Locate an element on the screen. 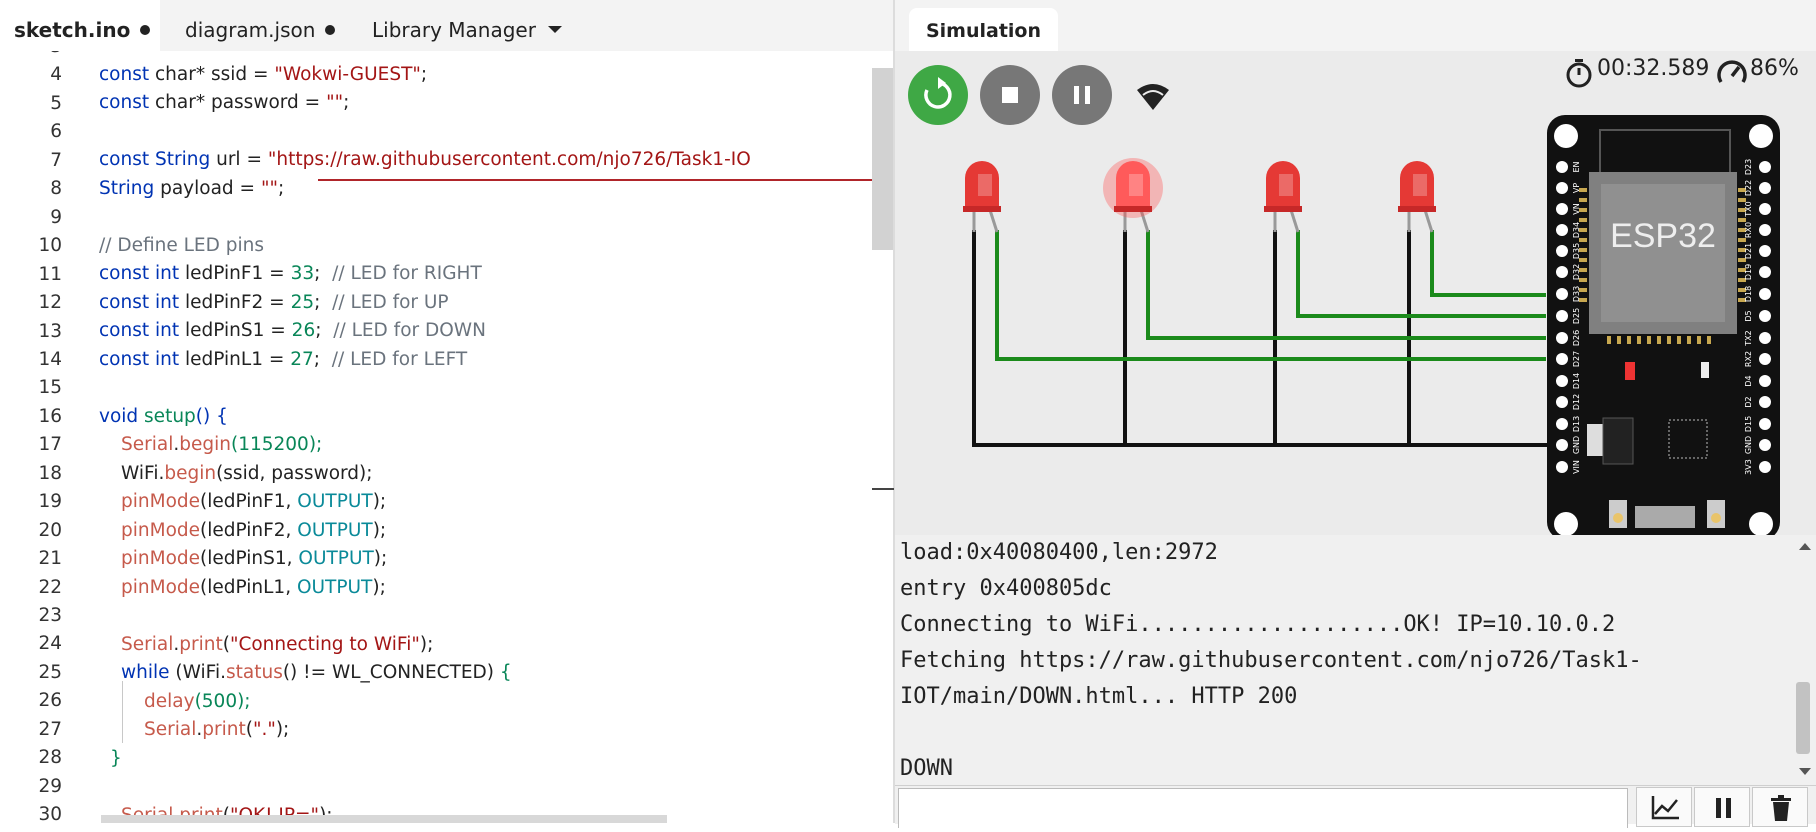 Image resolution: width=1816 pixels, height=832 pixels. plotter-icon is located at coordinates (1665, 808).